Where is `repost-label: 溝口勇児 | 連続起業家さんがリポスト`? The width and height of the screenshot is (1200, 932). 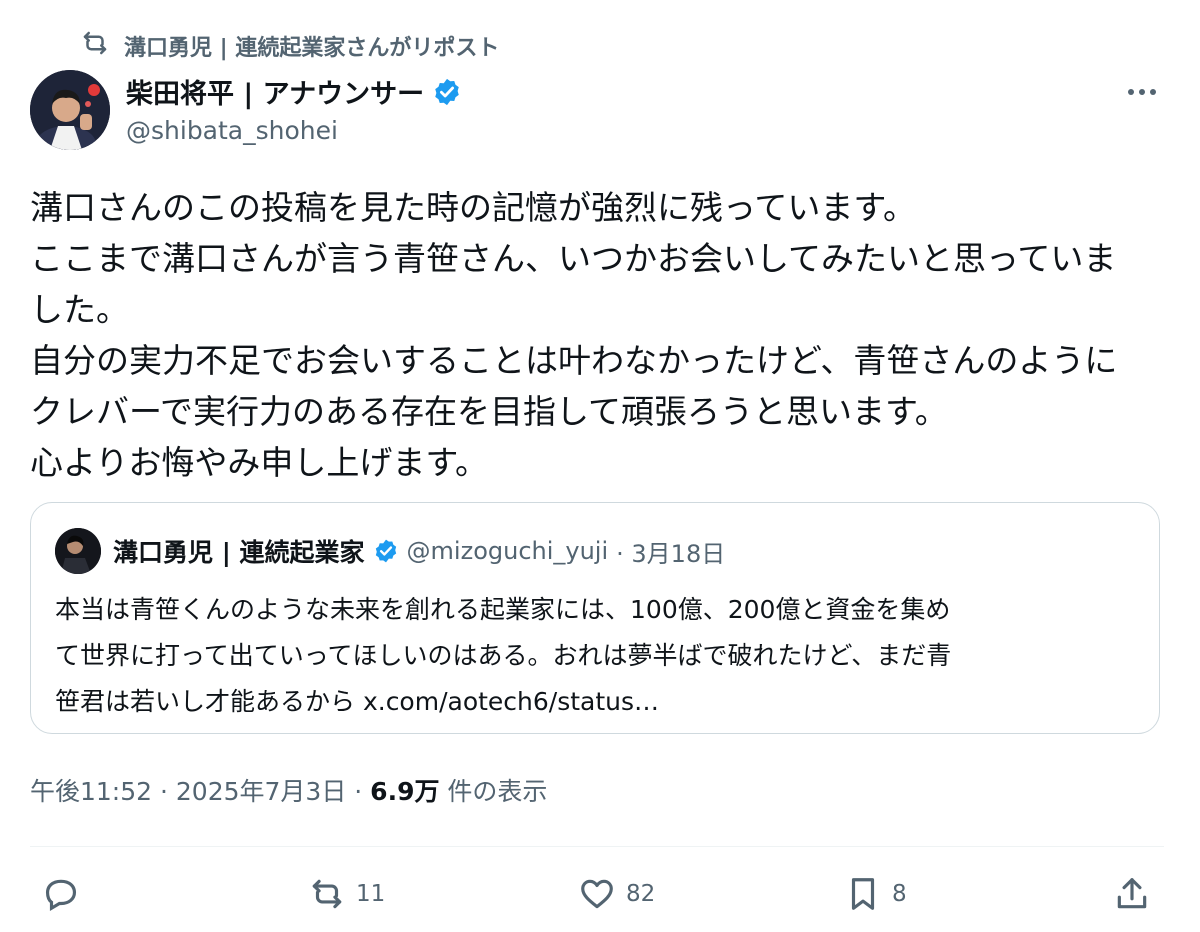 repost-label: 溝口勇児 | 連続起業家さんがリポスト is located at coordinates (312, 48).